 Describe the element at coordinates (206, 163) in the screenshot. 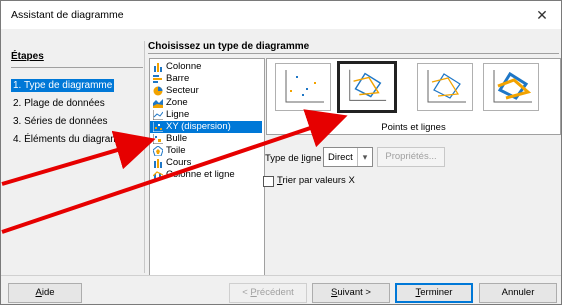

I see `chart-type-stock: Cours` at that location.